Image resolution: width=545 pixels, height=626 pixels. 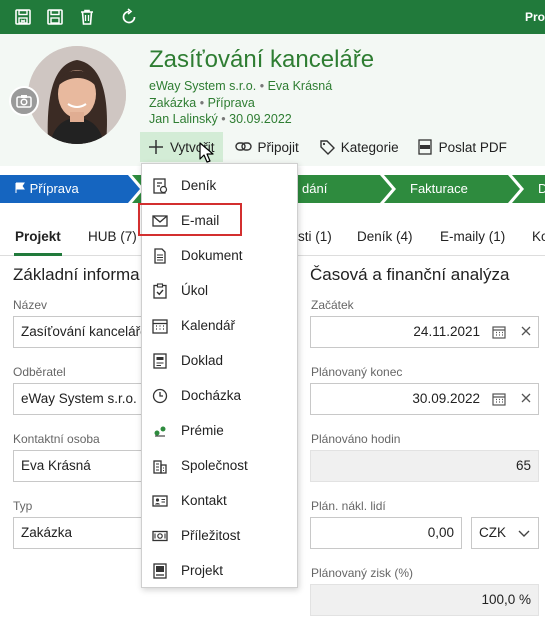 I want to click on tab-denik: Deník (4), so click(x=385, y=236).